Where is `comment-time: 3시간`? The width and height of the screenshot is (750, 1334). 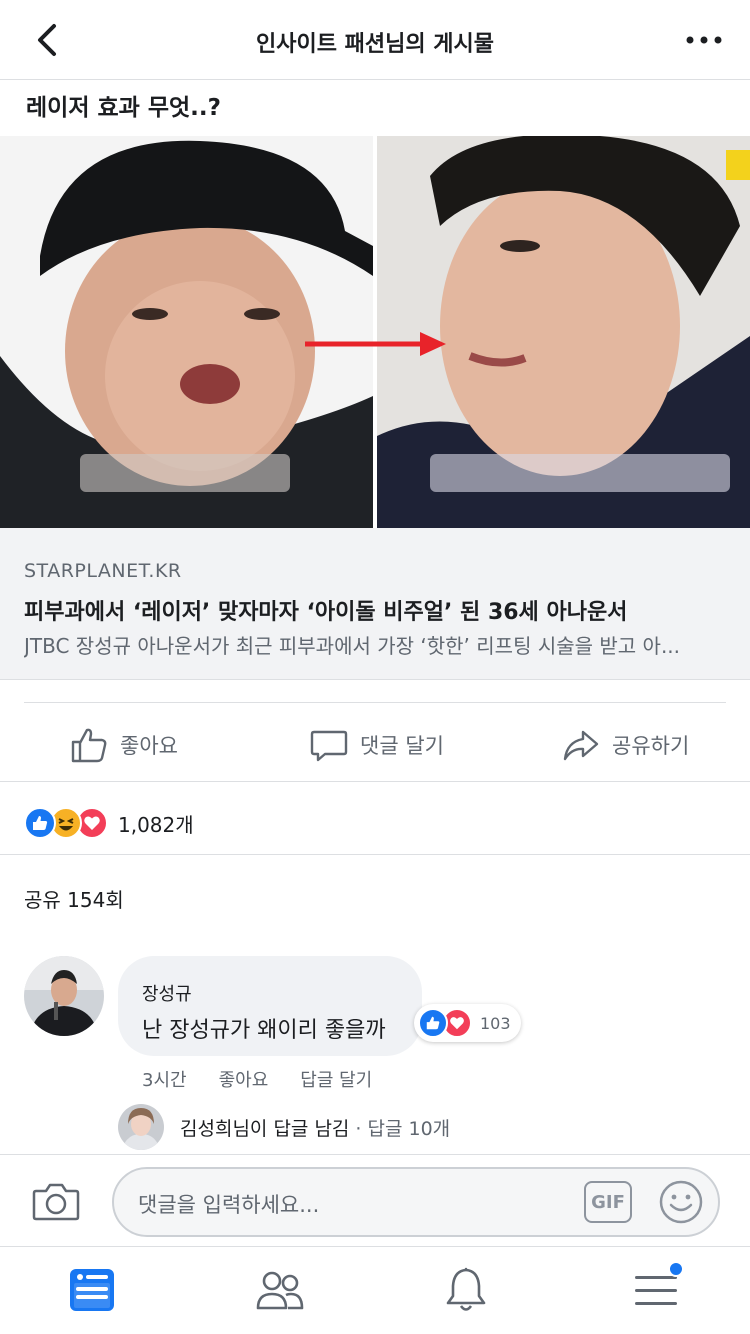
comment-time: 3시간 is located at coordinates (164, 1080).